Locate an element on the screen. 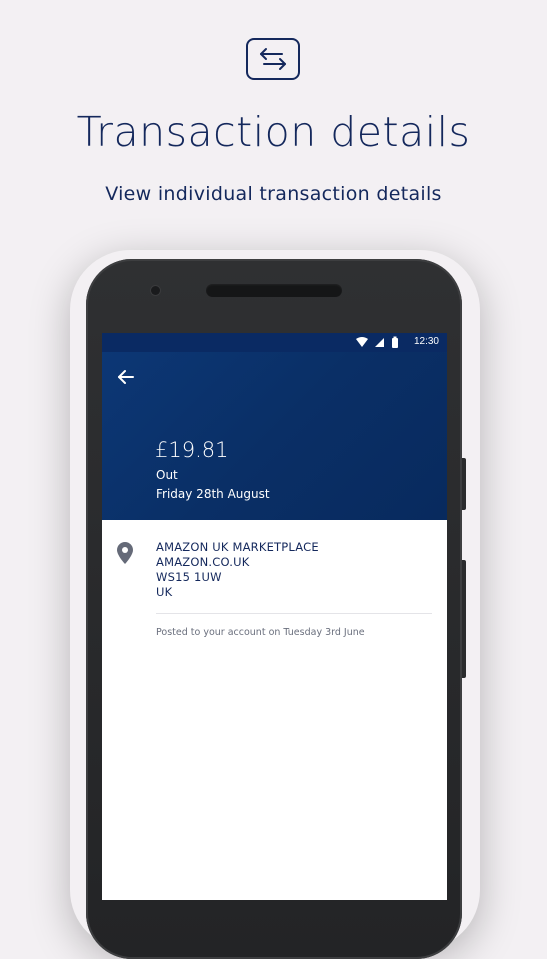 The image size is (547, 959). battery-icon is located at coordinates (395, 343).